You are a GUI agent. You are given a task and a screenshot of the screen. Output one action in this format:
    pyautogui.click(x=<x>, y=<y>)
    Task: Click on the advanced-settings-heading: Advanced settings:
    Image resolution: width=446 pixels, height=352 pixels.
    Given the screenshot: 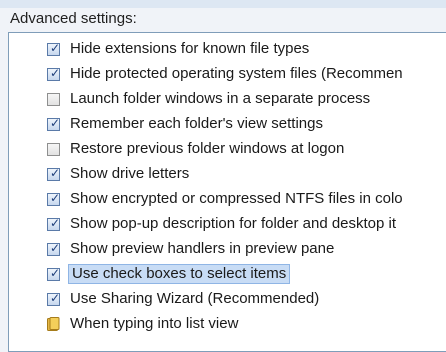 What is the action you would take?
    pyautogui.click(x=73, y=18)
    